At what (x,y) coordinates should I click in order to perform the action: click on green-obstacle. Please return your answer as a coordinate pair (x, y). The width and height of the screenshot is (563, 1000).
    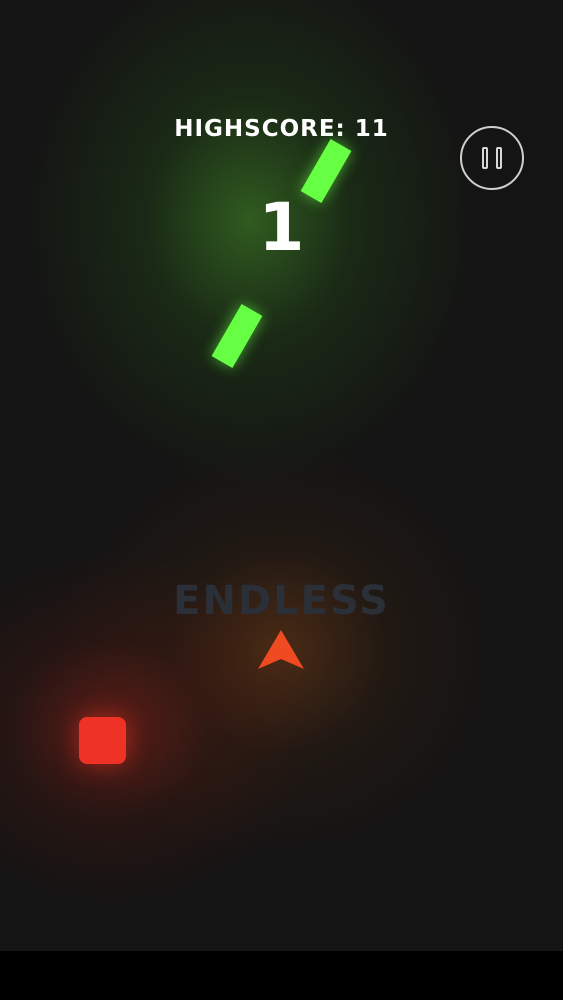
    Looking at the image, I should click on (237, 336).